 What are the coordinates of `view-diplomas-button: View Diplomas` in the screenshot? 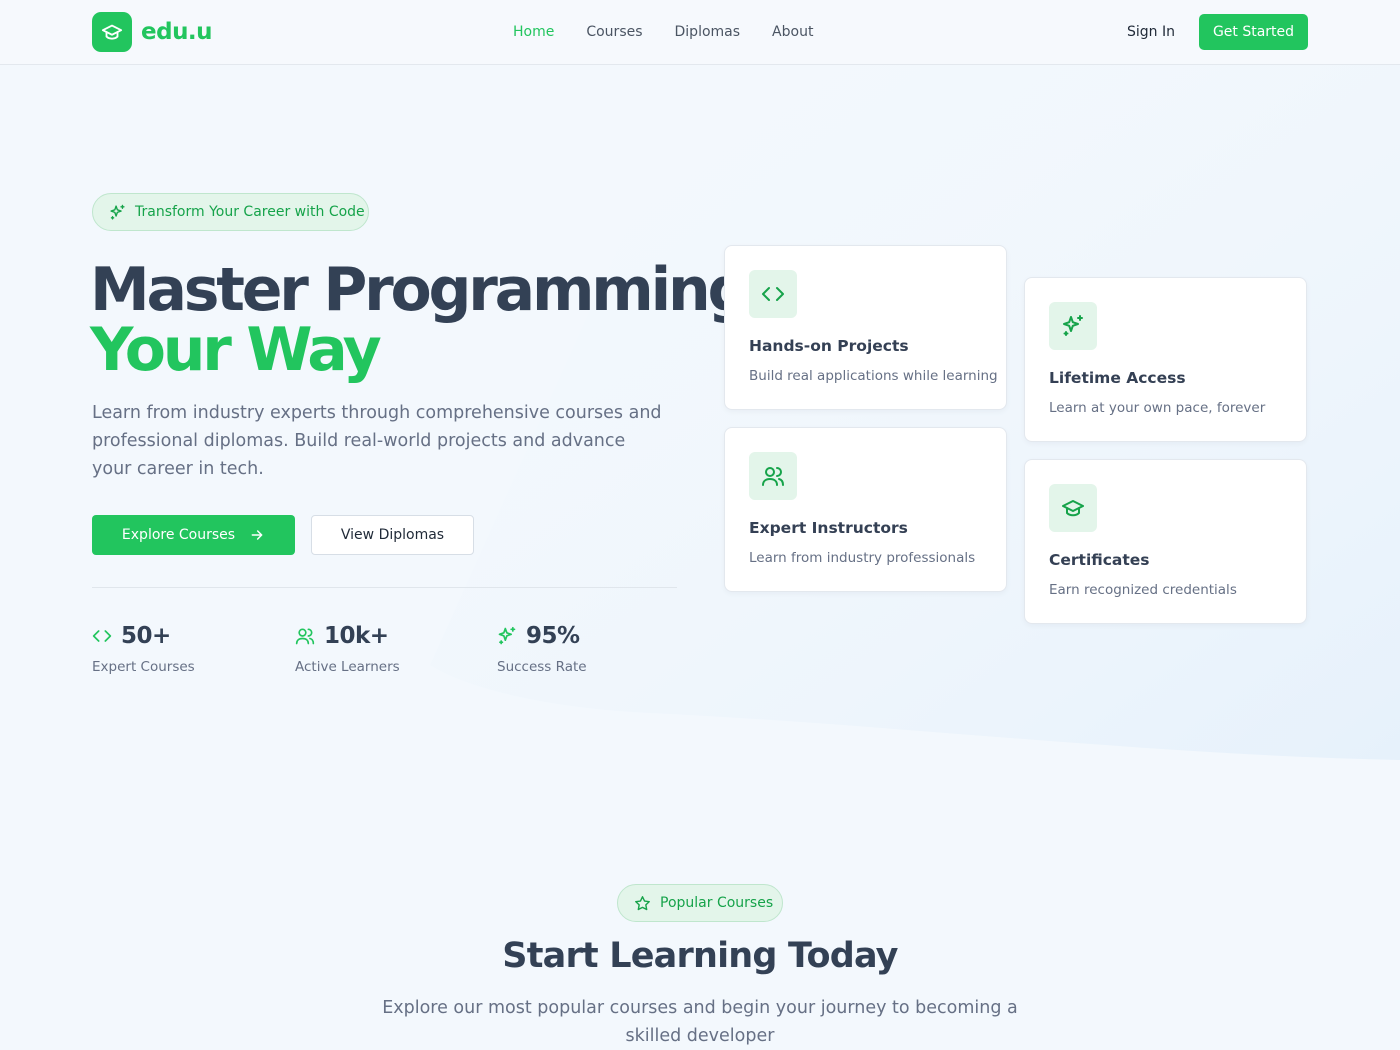 It's located at (392, 535).